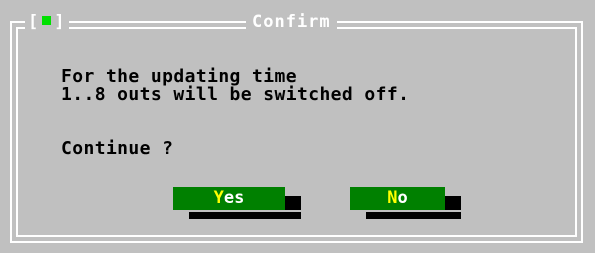 This screenshot has width=595, height=253. Describe the element at coordinates (234, 198) in the screenshot. I see `yes-label-rest: es` at that location.